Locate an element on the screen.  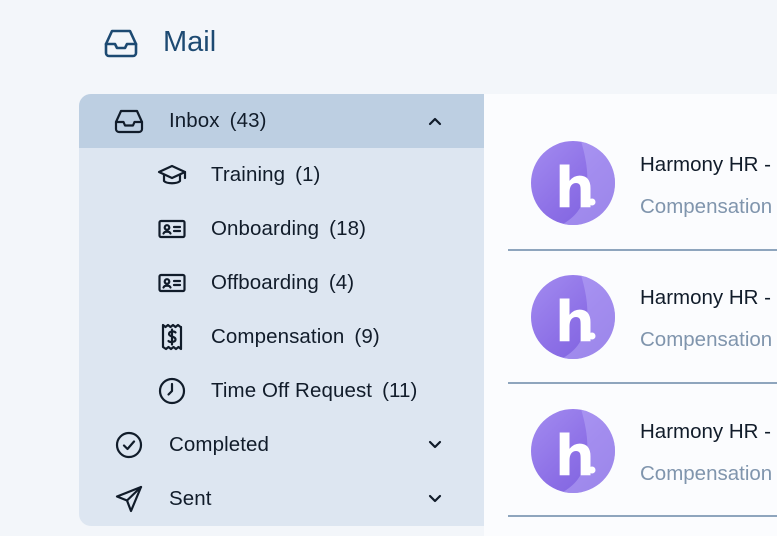
sidebar-item-label: Offboarding (4) is located at coordinates (283, 282).